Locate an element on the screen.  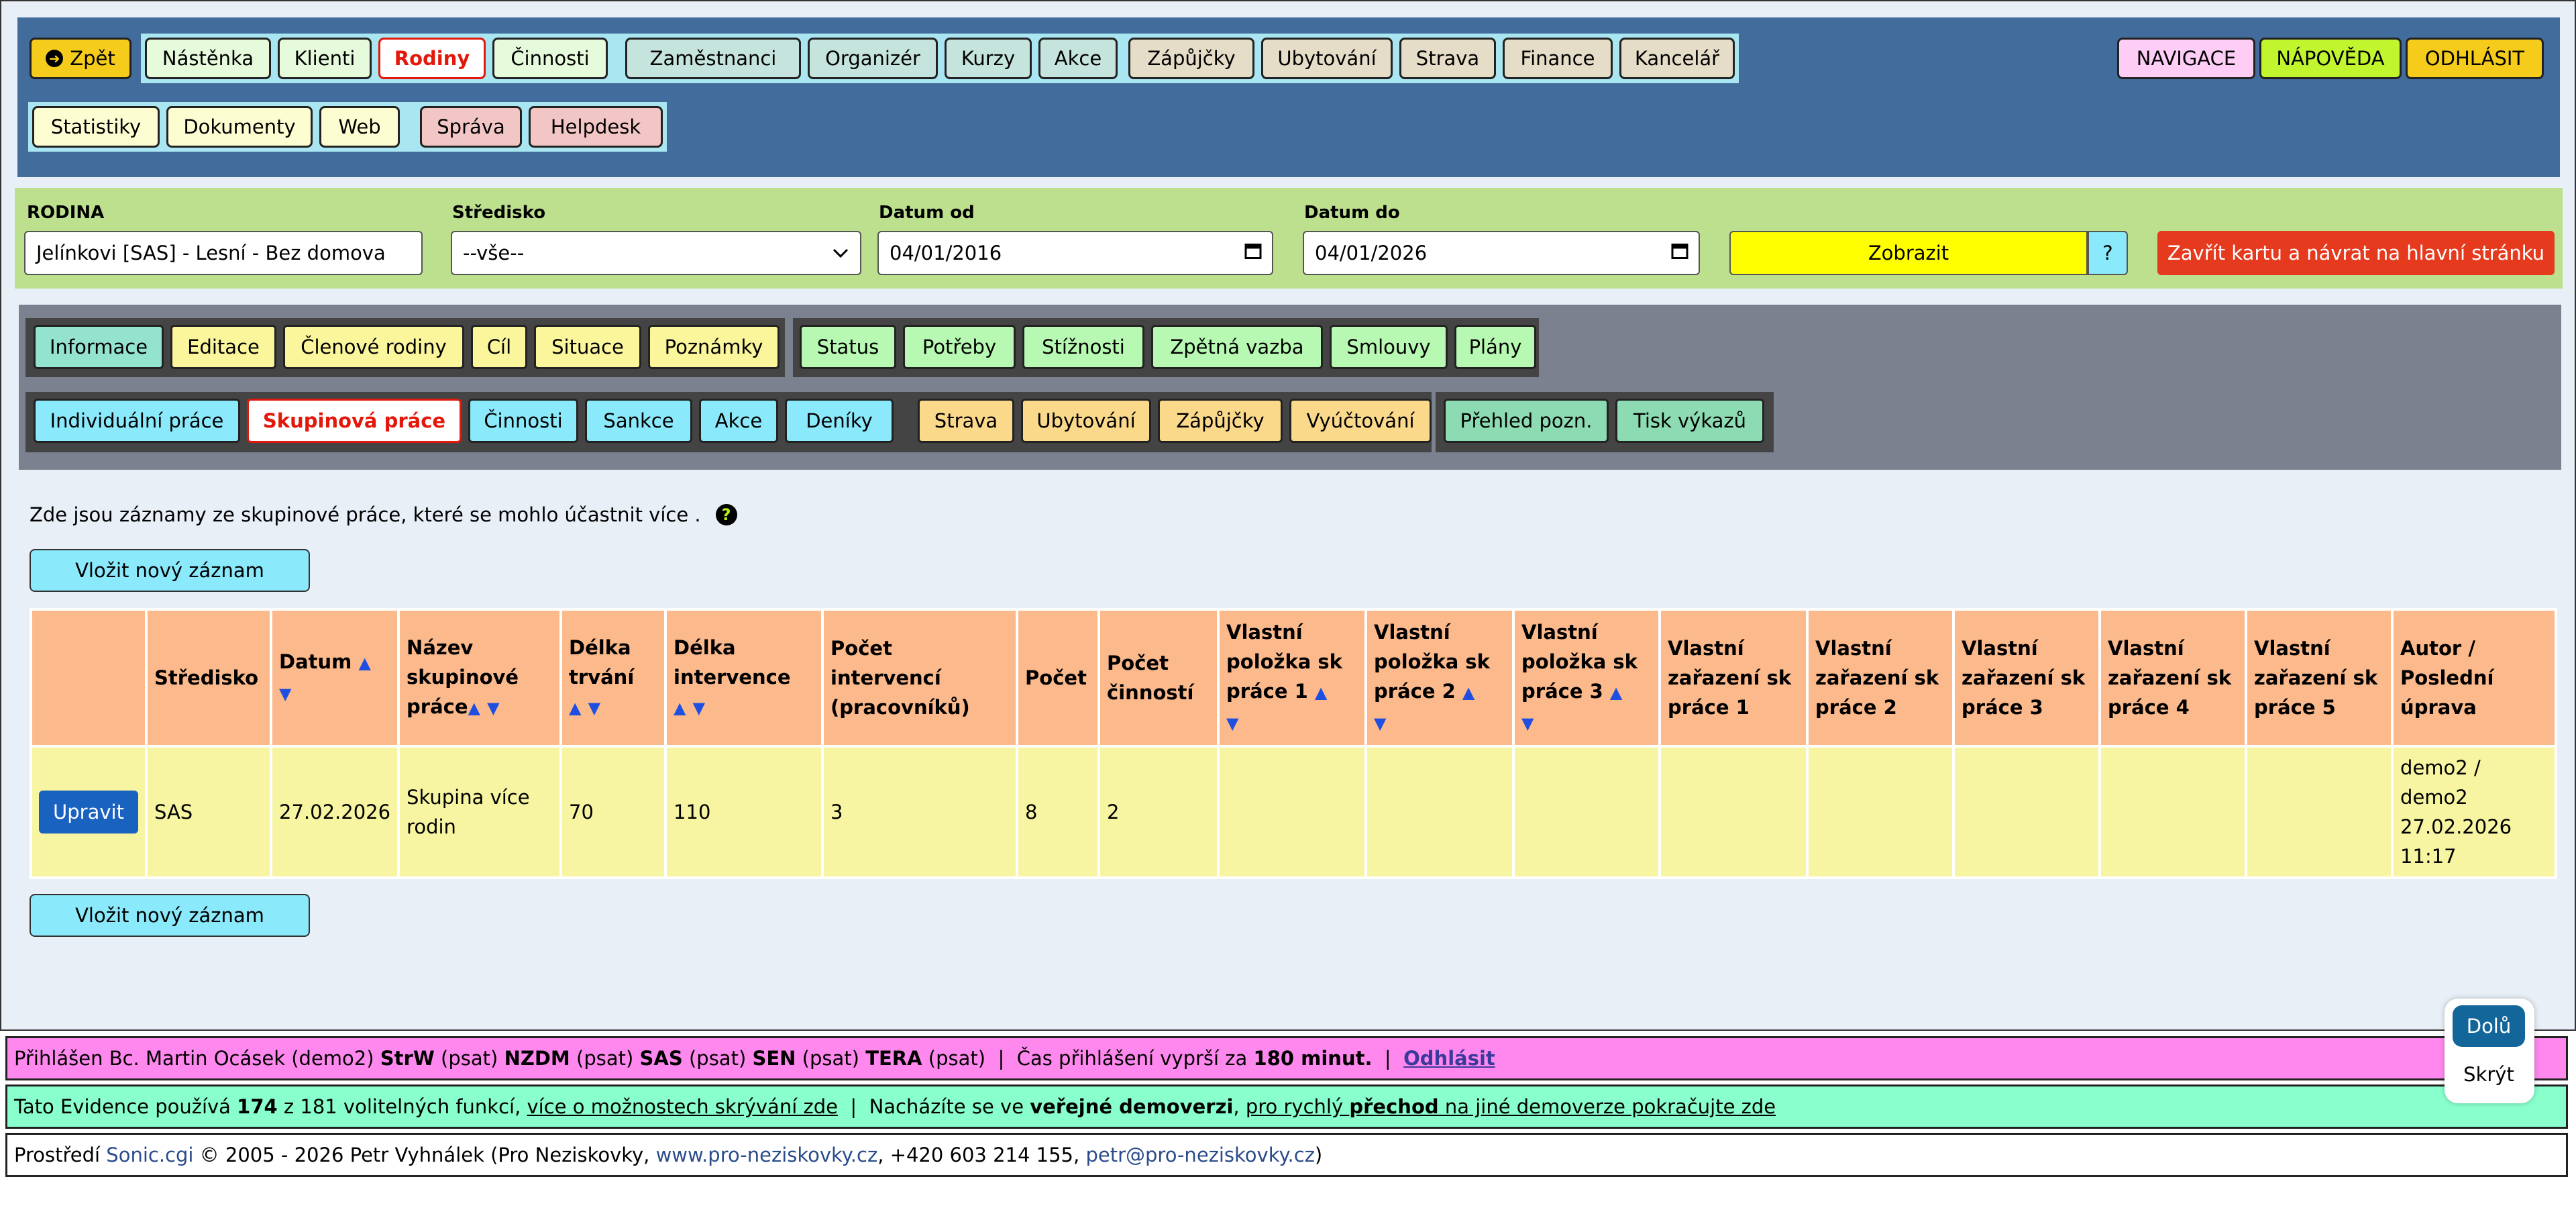
close-card-button: Zavřít kartu a návrat na hlavní stránku is located at coordinates (2356, 253).